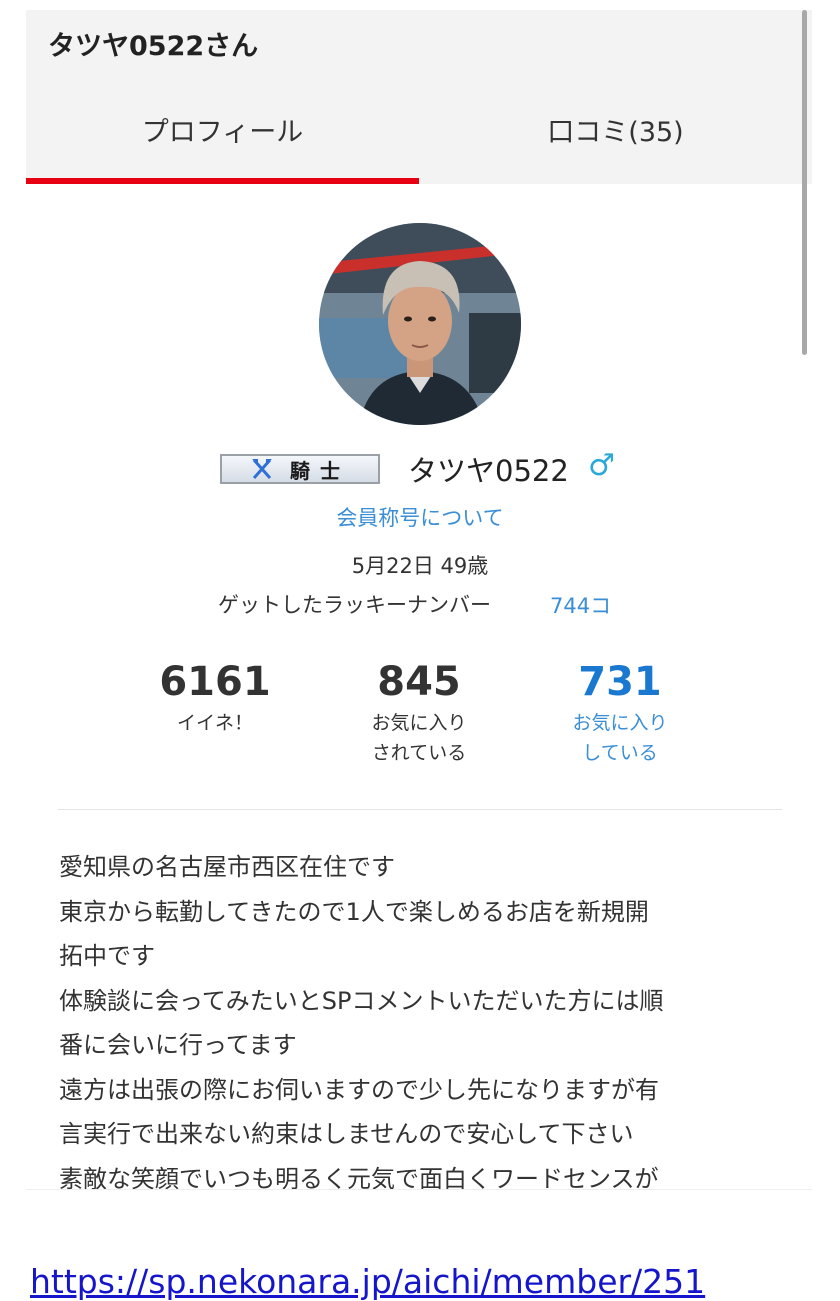 The height and width of the screenshot is (1301, 840). Describe the element at coordinates (419, 723) in the screenshot. I see `favorited-by-label-1: お気に入り` at that location.